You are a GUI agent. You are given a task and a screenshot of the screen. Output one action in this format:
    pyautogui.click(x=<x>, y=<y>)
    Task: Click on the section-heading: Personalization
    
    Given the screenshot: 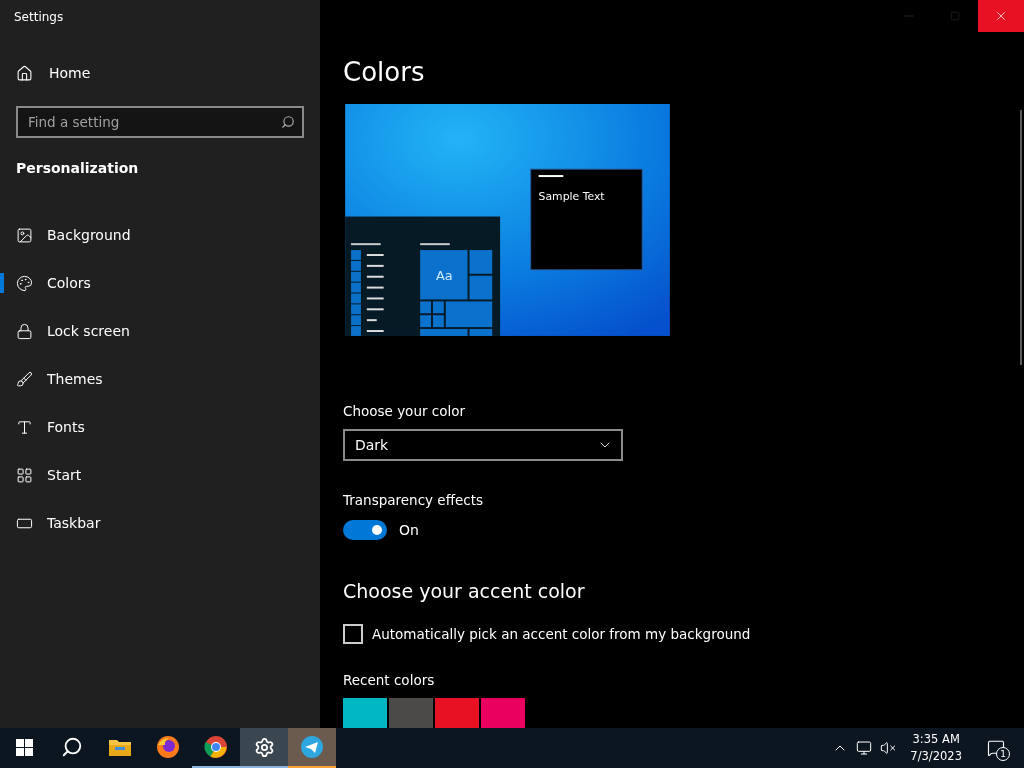 What is the action you would take?
    pyautogui.click(x=78, y=169)
    